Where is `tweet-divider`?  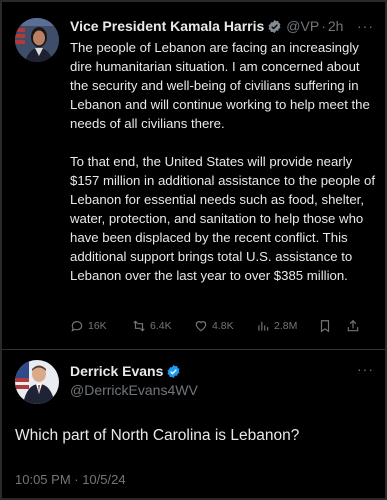 tweet-divider is located at coordinates (193, 349).